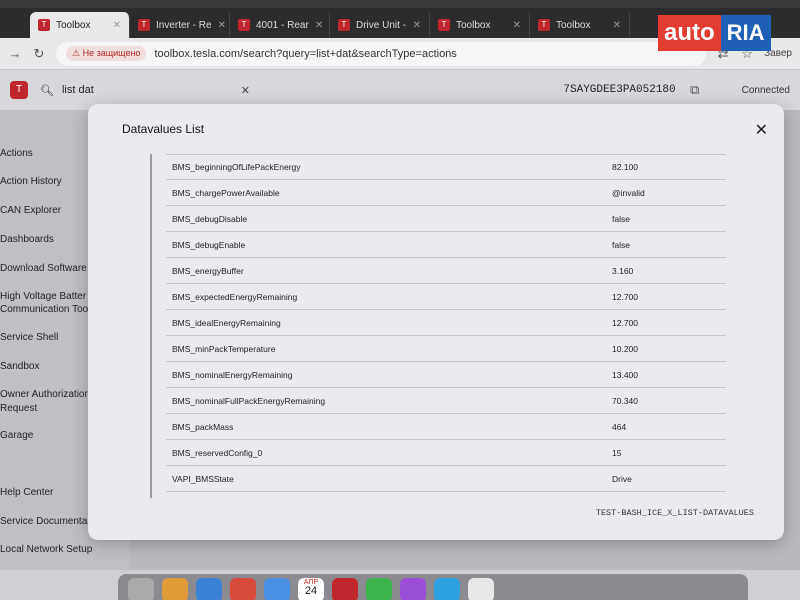 The image size is (800, 600). Describe the element at coordinates (163, 129) in the screenshot. I see `modal-title: Datavalues List` at that location.